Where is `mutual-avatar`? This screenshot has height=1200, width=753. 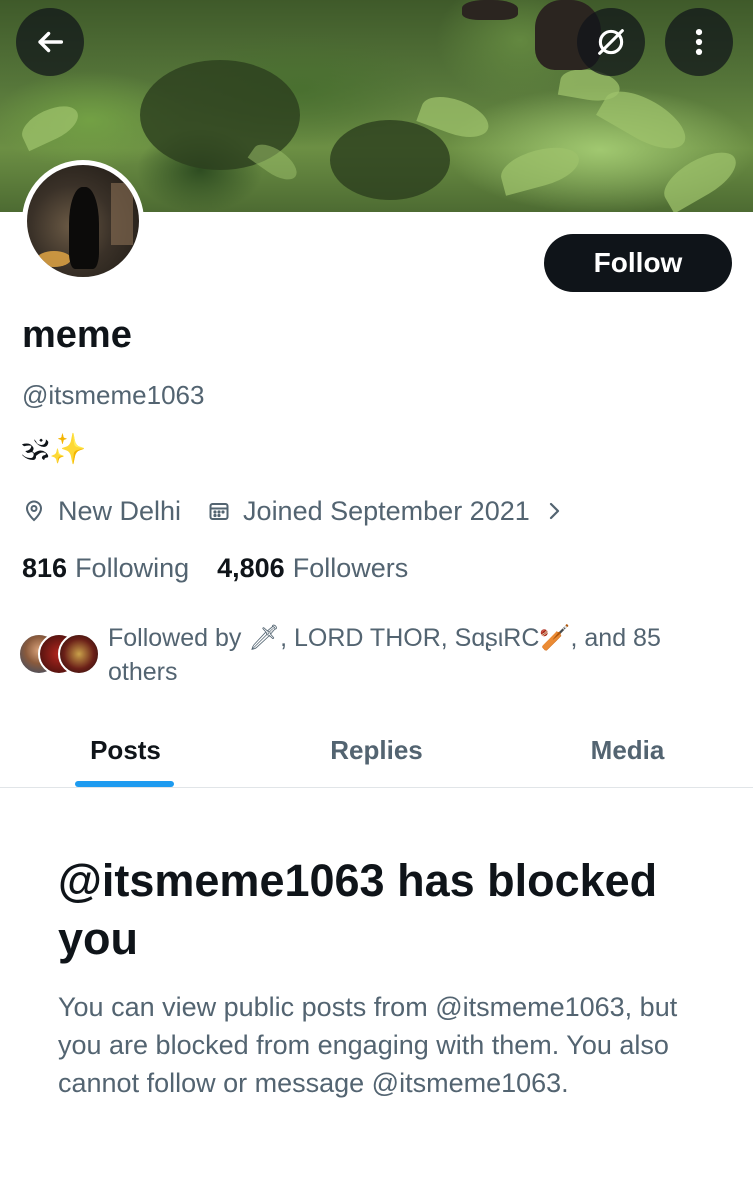 mutual-avatar is located at coordinates (79, 654).